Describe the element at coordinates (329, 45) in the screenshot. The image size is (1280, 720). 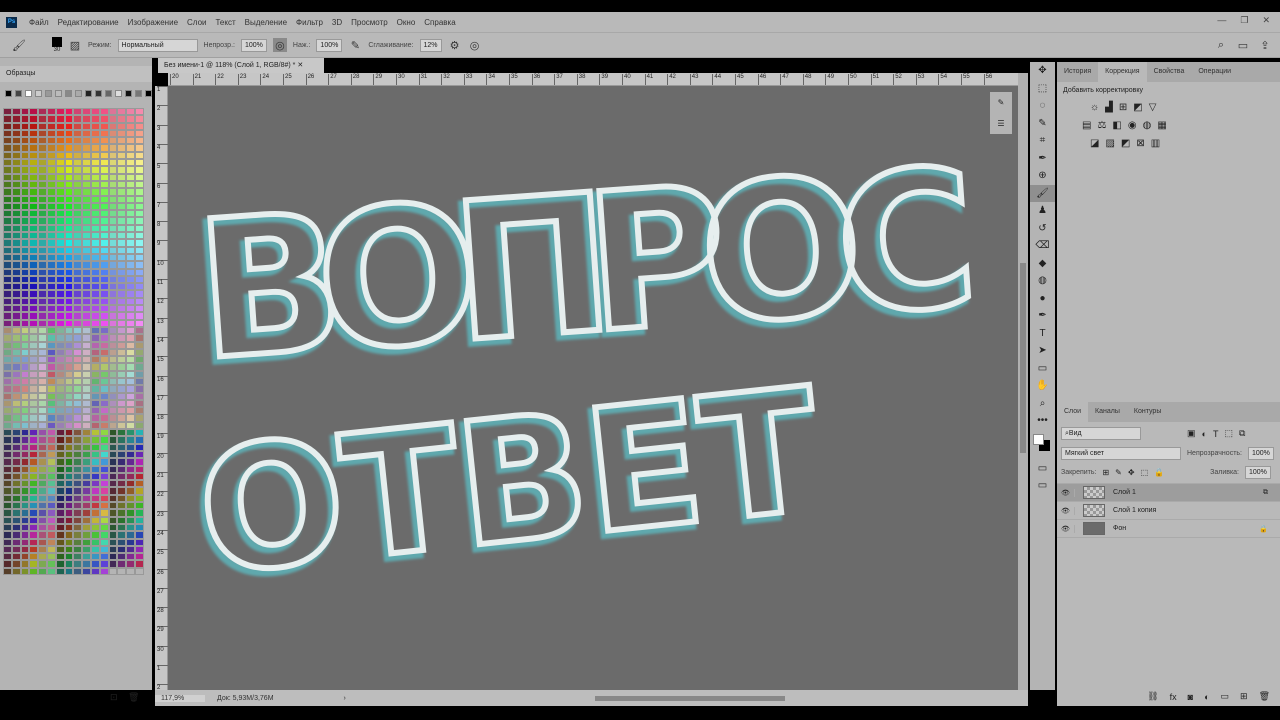
I see `flow-input: 100%` at that location.